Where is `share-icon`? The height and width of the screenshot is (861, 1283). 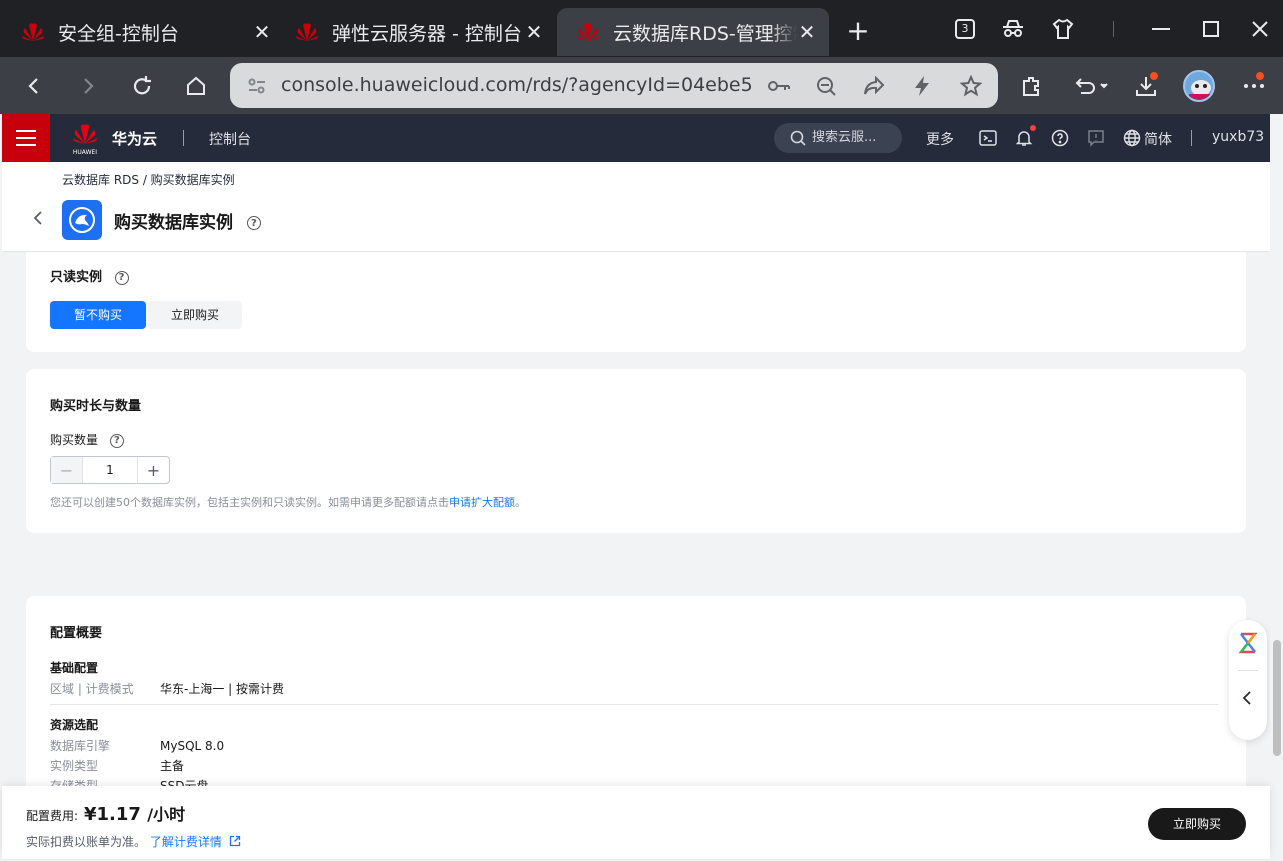 share-icon is located at coordinates (874, 86).